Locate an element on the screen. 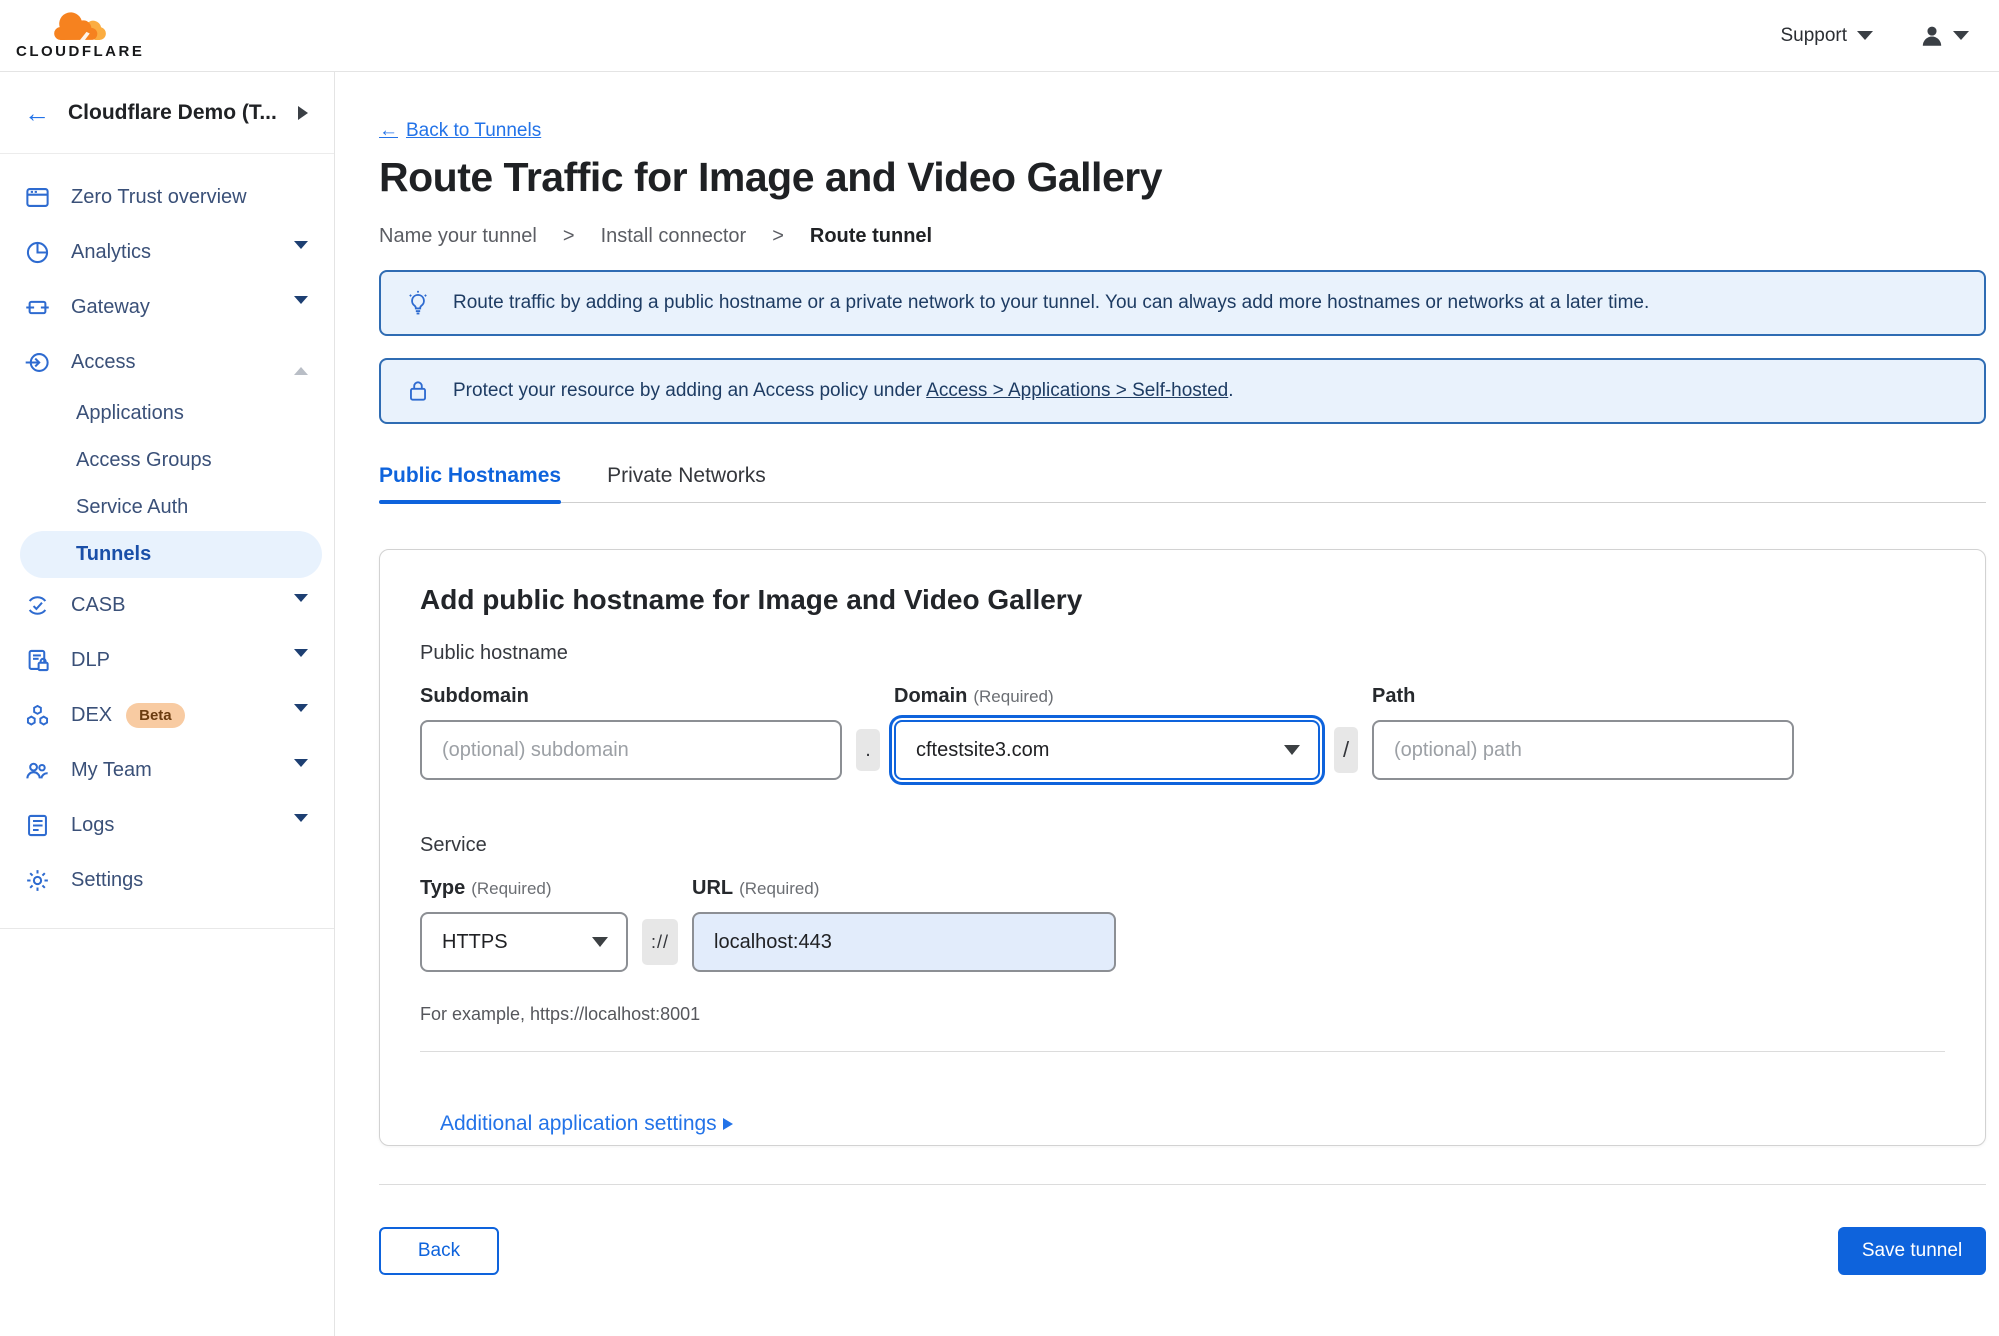 Image resolution: width=1999 pixels, height=1336 pixels. cloudflare-logo: CLOUDFLARE is located at coordinates (80, 35).